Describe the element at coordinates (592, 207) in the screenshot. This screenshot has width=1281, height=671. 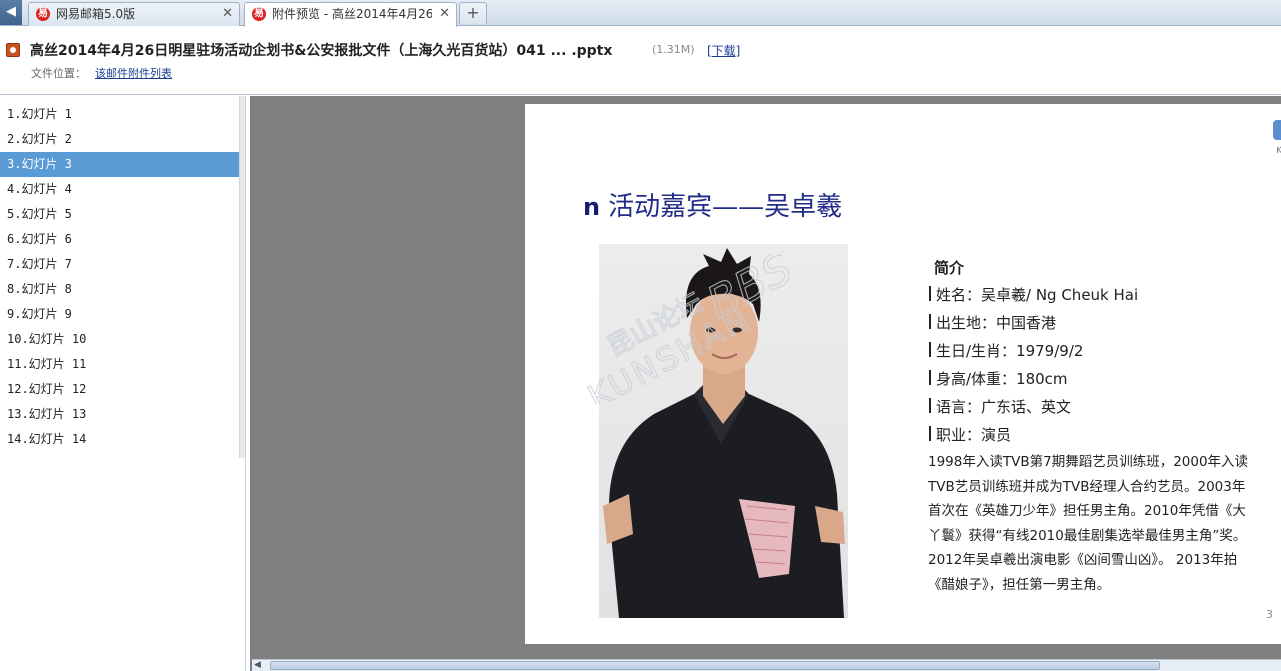
I see `title-bullet: n` at that location.